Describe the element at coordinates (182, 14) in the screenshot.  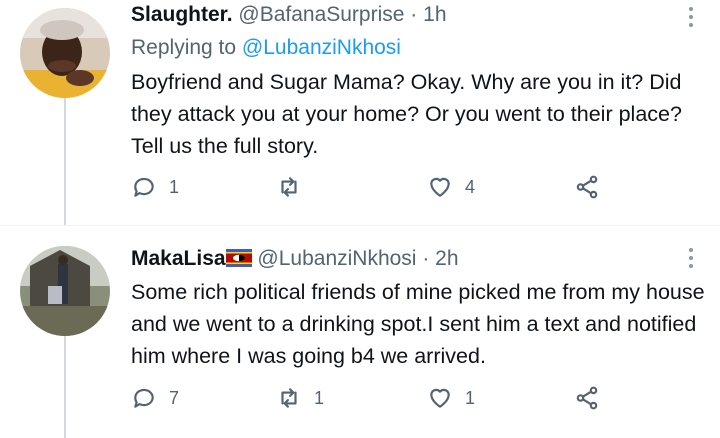
I see `display-name: Slaughter.` at that location.